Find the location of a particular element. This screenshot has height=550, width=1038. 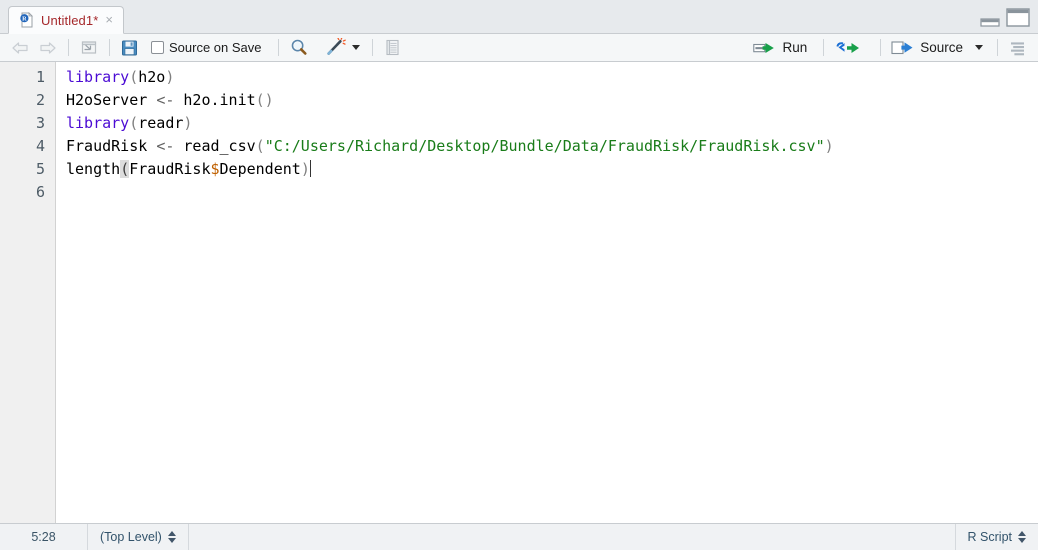

find-replace-button is located at coordinates (299, 48).